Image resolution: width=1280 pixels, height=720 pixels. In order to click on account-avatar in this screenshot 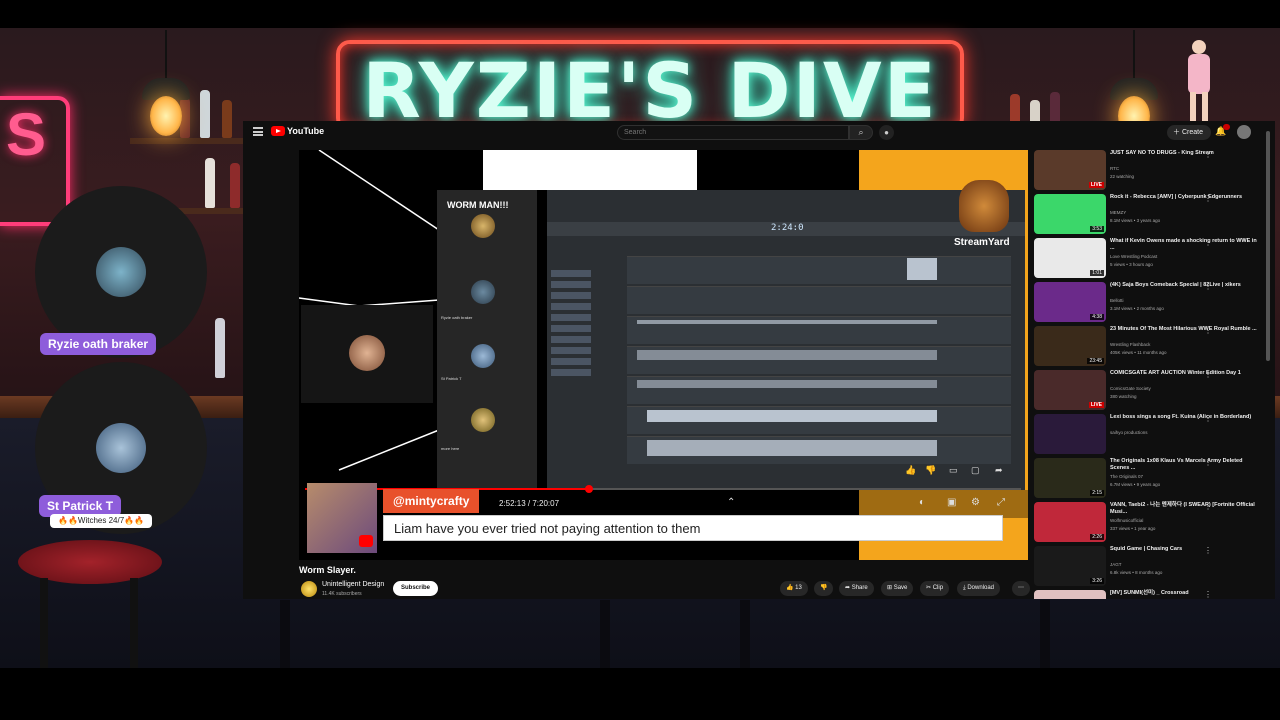, I will do `click(1244, 132)`.